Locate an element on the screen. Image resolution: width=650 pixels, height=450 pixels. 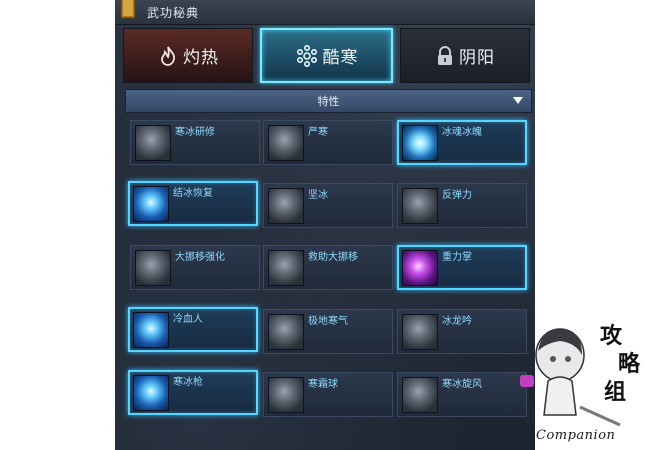
skill-name: 坚冰 is located at coordinates (318, 195).